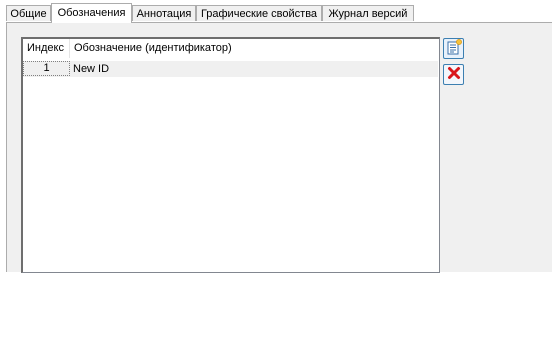 This screenshot has height=363, width=552. Describe the element at coordinates (254, 48) in the screenshot. I see `column-header-designation: Обозначение (идентификатор)` at that location.